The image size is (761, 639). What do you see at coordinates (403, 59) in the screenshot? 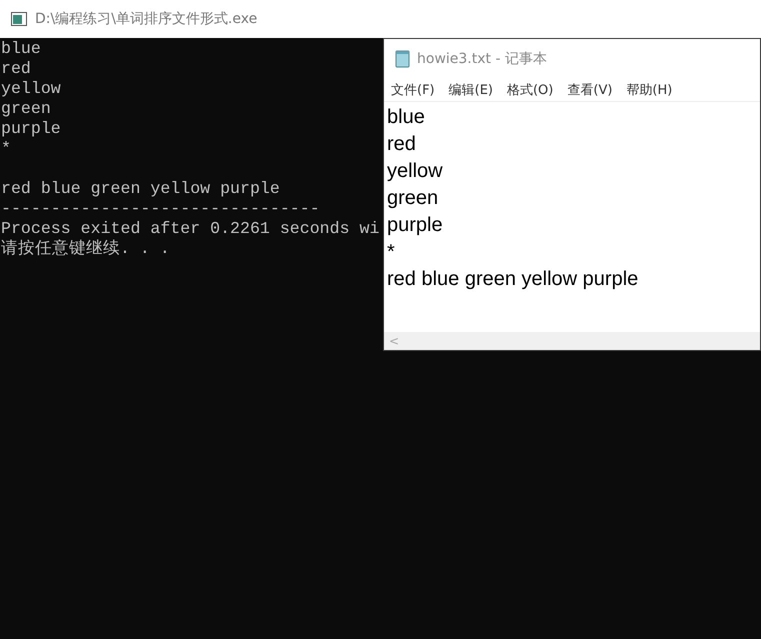
I see `notepad-icon` at bounding box center [403, 59].